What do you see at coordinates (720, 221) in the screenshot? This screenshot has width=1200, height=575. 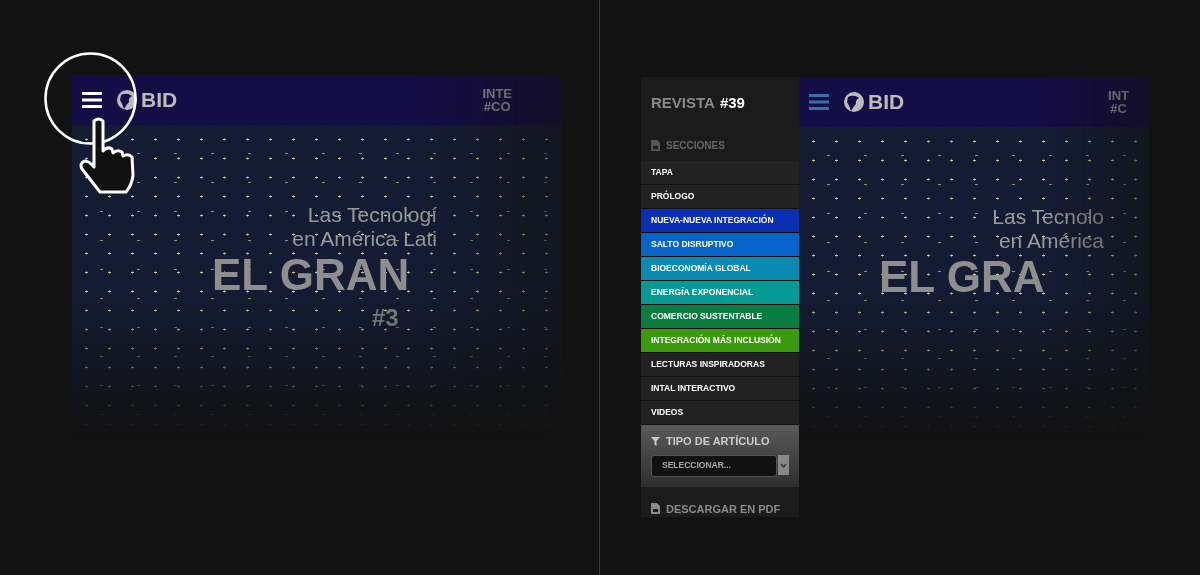 I see `sidebar-item: NUEVA-NUEVA INTEGRACIÓN` at bounding box center [720, 221].